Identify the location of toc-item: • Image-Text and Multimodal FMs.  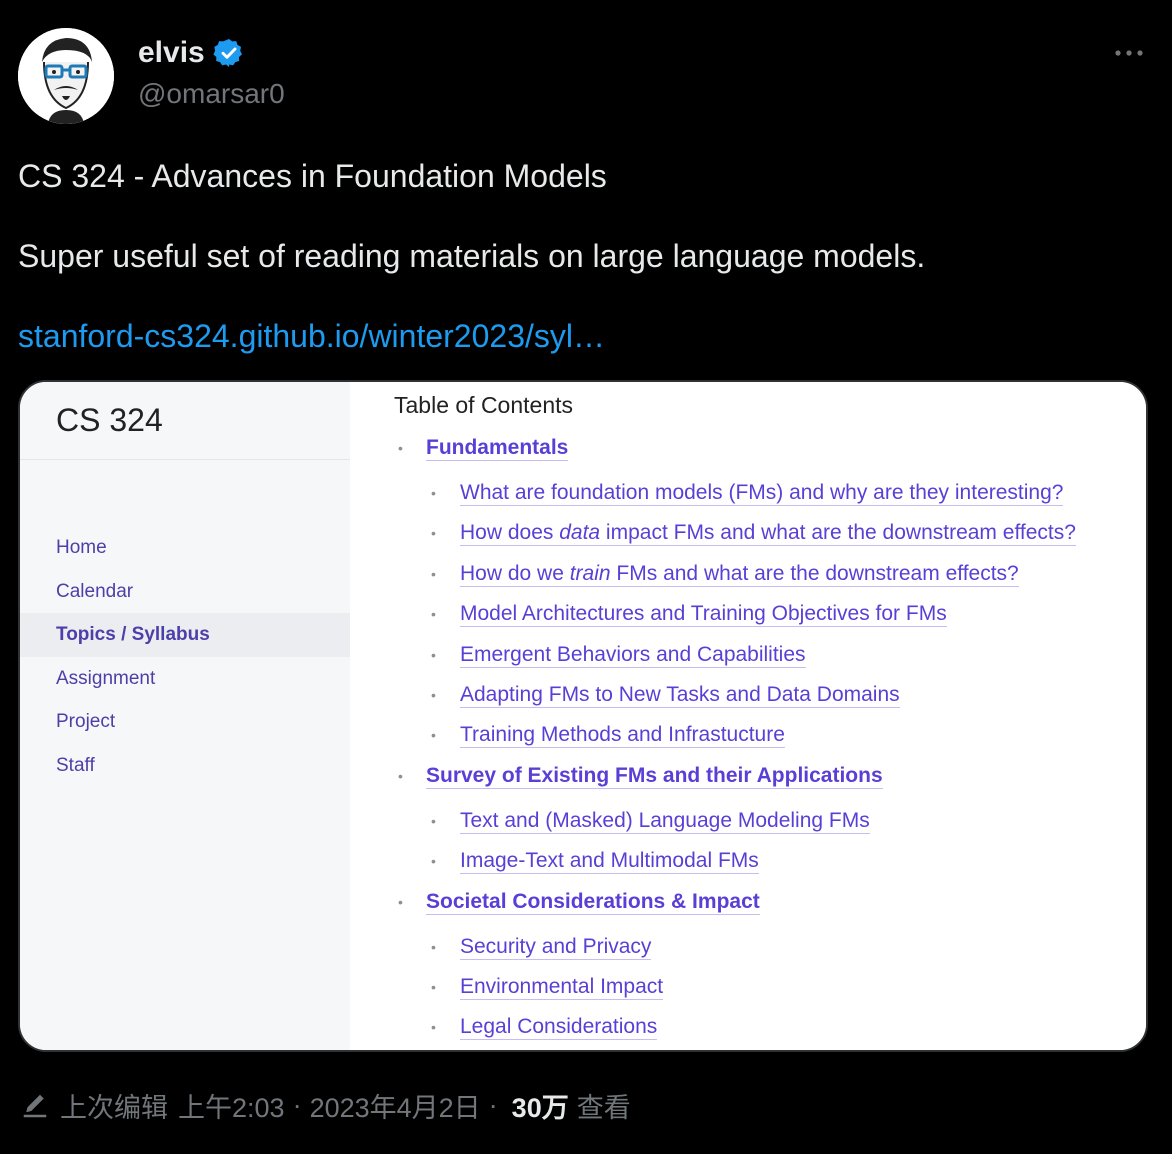
(767, 861).